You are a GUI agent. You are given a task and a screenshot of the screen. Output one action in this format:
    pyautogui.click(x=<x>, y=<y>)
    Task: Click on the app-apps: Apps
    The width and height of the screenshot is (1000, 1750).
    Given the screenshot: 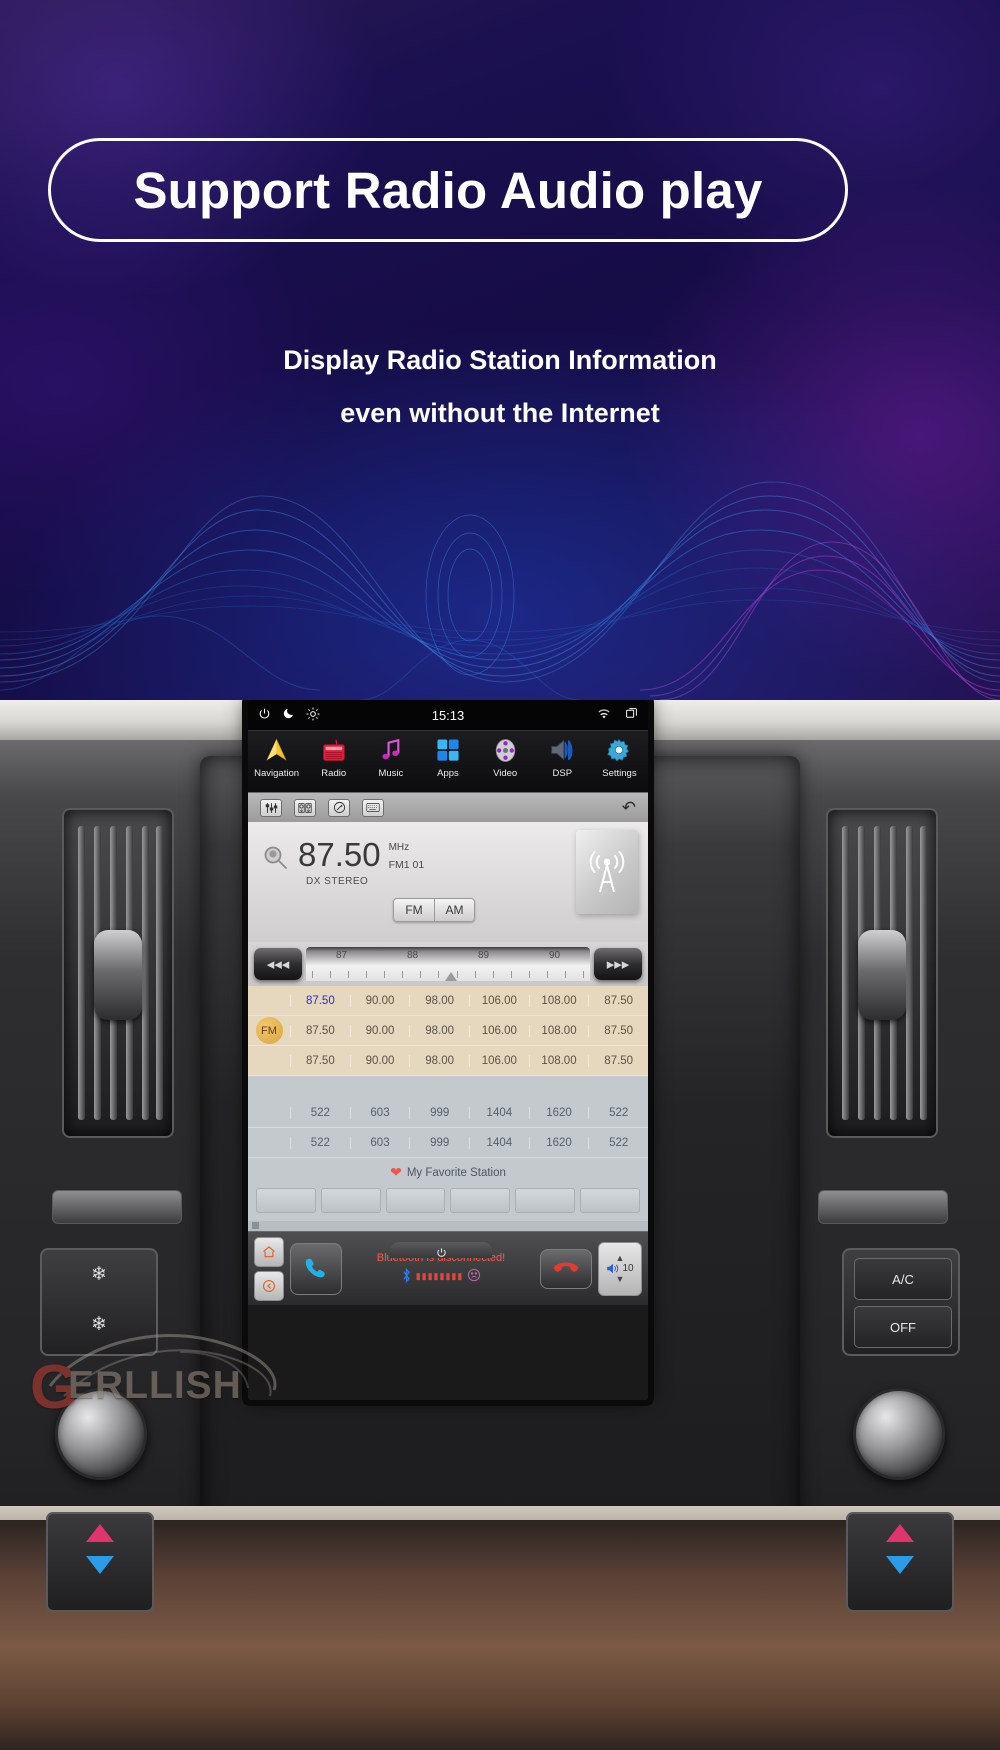 What is the action you would take?
    pyautogui.click(x=447, y=755)
    